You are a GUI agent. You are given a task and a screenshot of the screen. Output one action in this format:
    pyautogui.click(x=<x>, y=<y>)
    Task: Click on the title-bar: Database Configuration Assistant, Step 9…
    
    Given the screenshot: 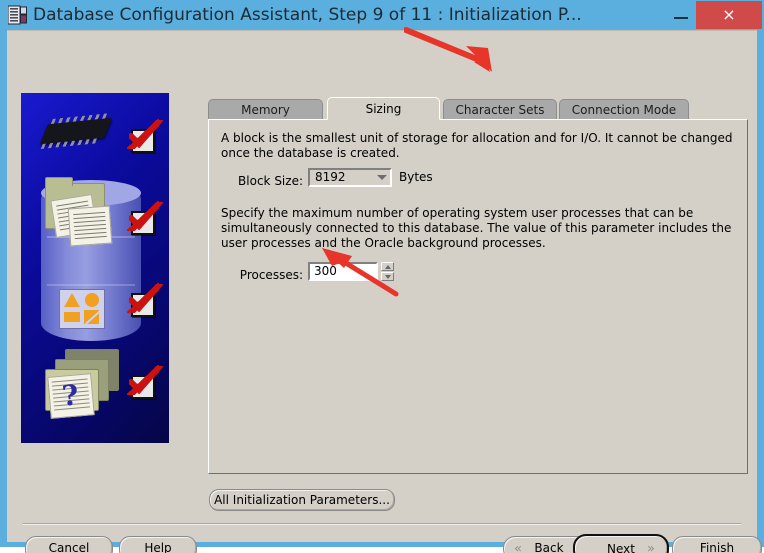 What is the action you would take?
    pyautogui.click(x=382, y=15)
    